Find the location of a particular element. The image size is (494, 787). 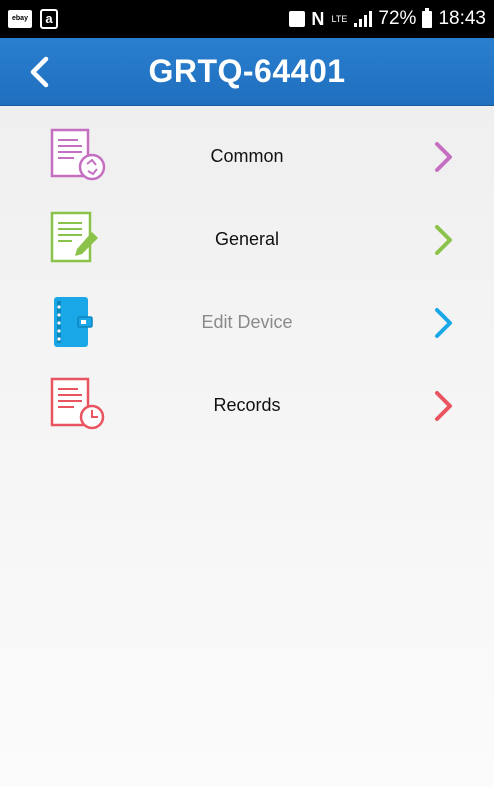

menu-item-label: Records is located at coordinates (247, 405).